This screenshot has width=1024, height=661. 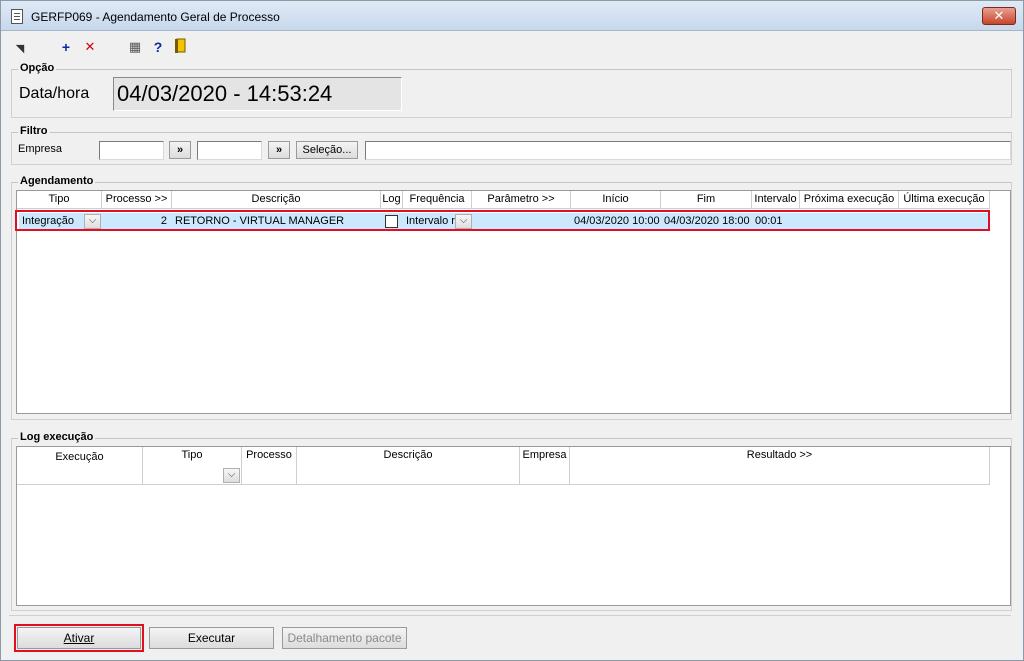 I want to click on ativar-button: Ativar, so click(x=79, y=638).